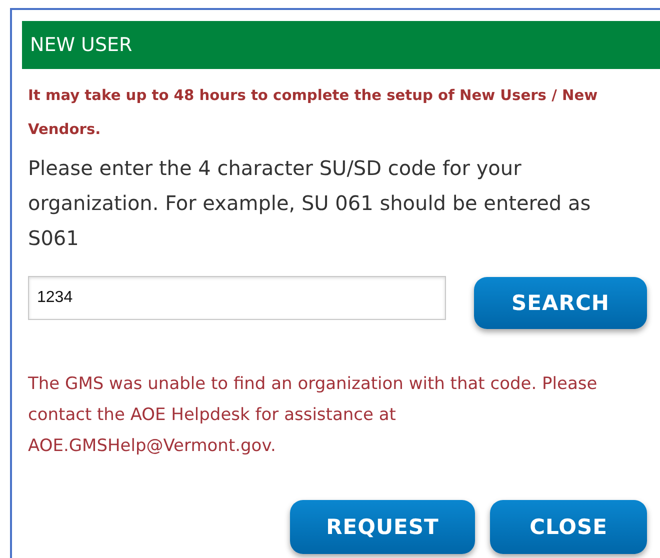  I want to click on error-message: The GMS was unable to find an organization with that code. Please contact the AOE Helpdesk for assistance at AOE.GMSHelp@Vermont.gov., so click(313, 415).